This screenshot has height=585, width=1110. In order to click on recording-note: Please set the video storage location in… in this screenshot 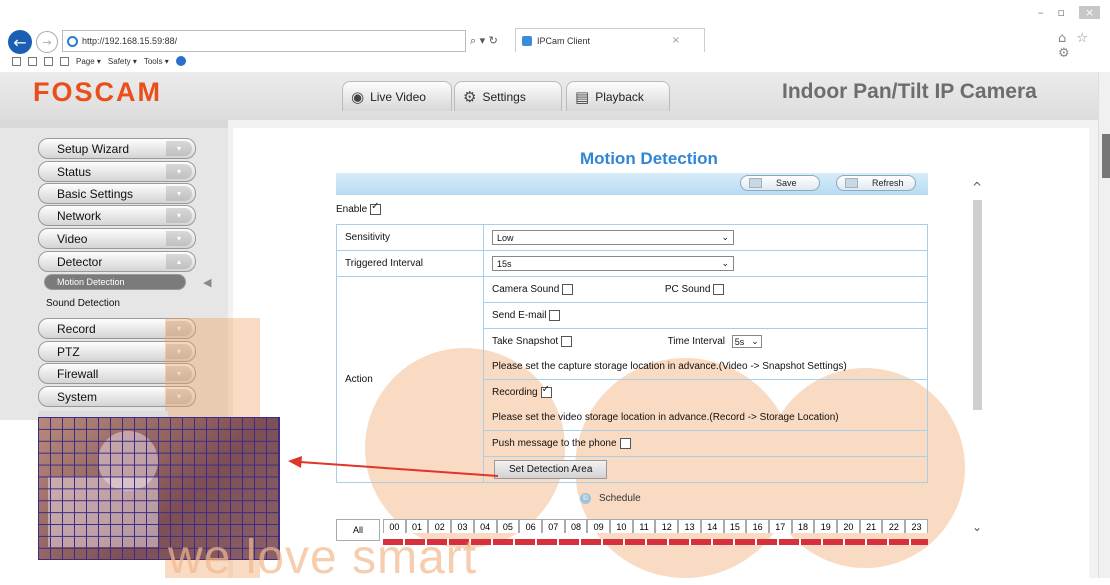, I will do `click(705, 418)`.